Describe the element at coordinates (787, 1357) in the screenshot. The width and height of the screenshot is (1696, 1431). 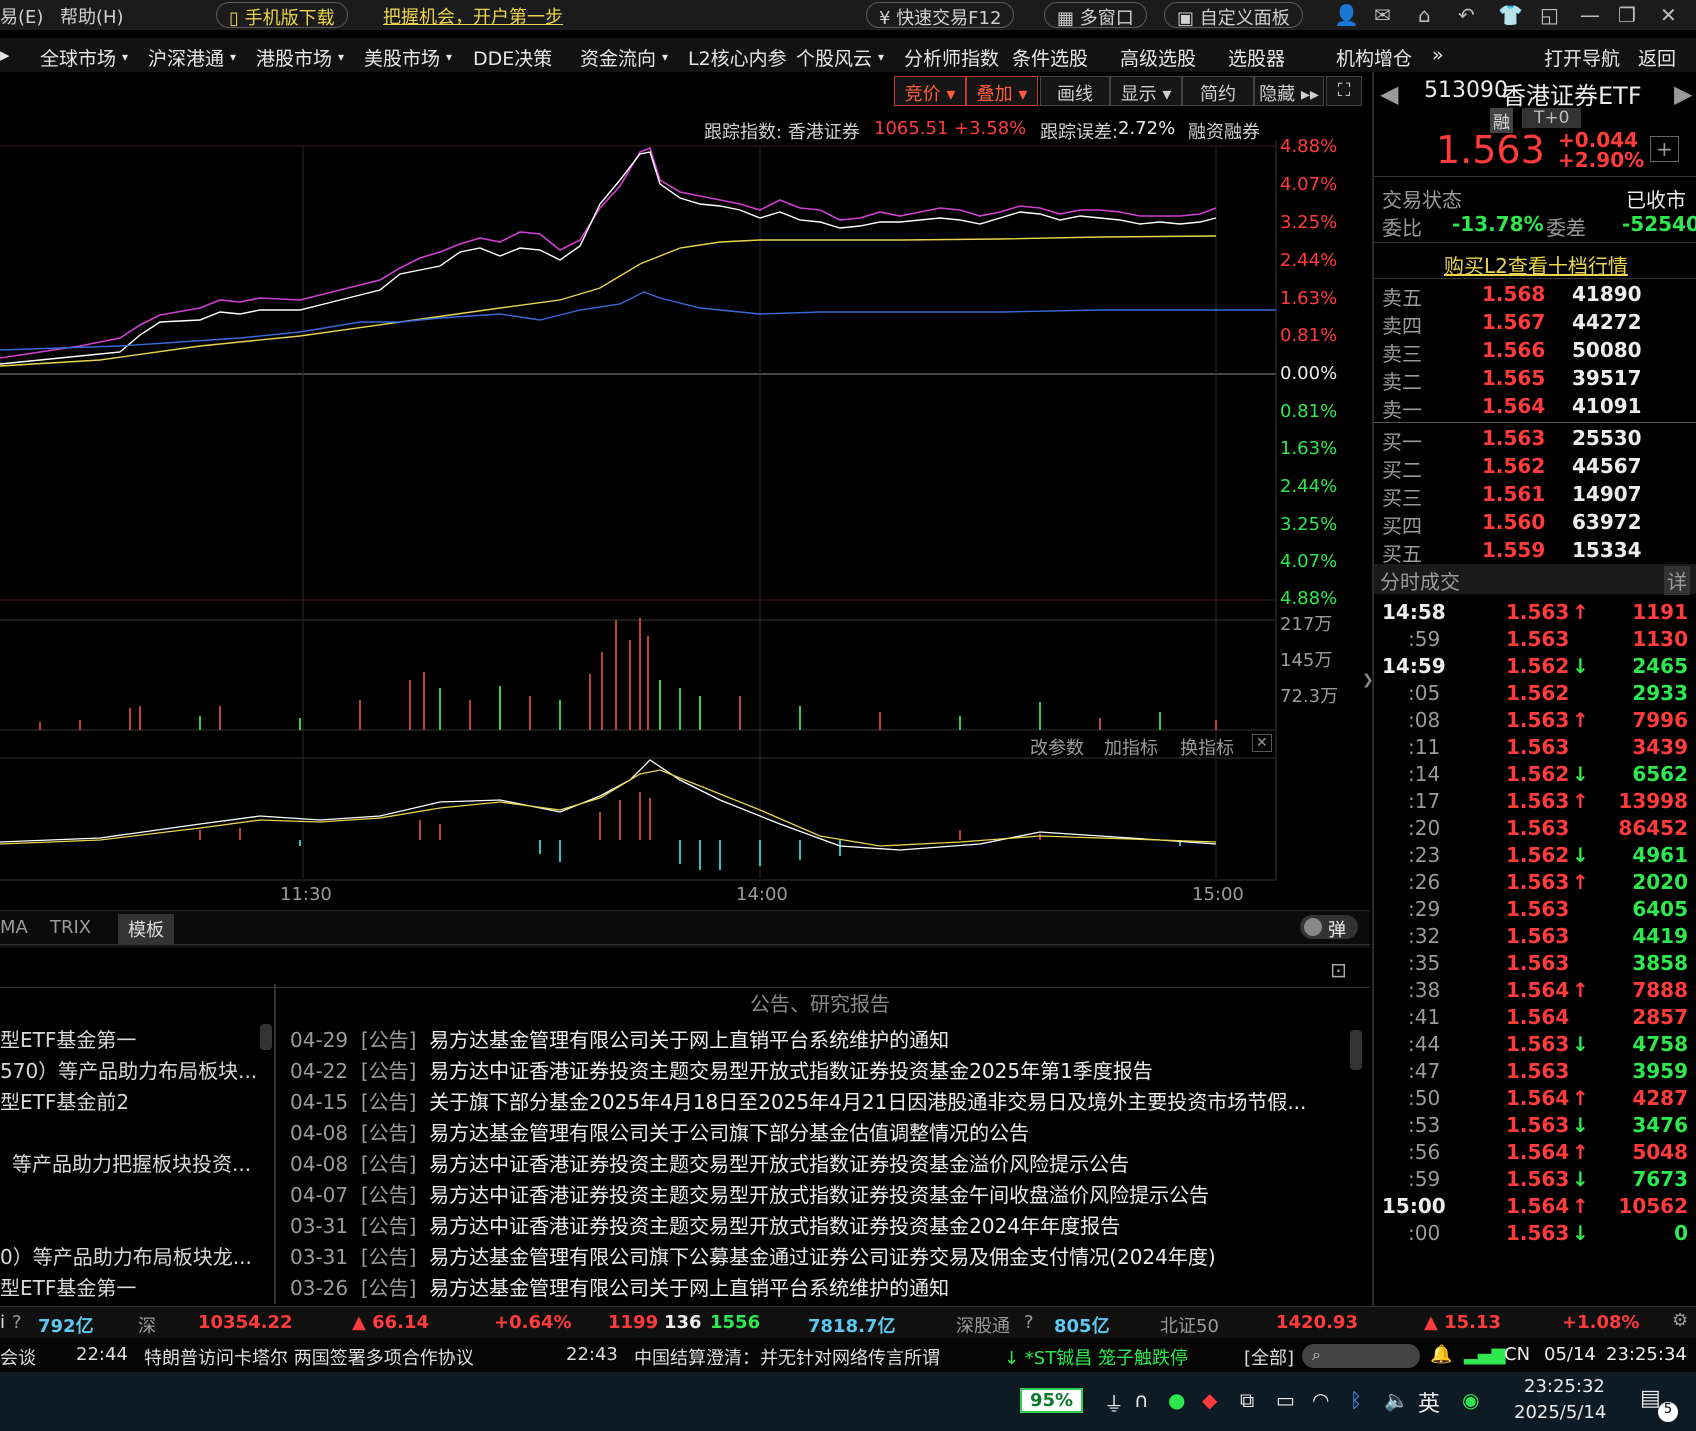
I see `ticker-item: 中国结算澄清：并无针对网络传言所谓` at that location.